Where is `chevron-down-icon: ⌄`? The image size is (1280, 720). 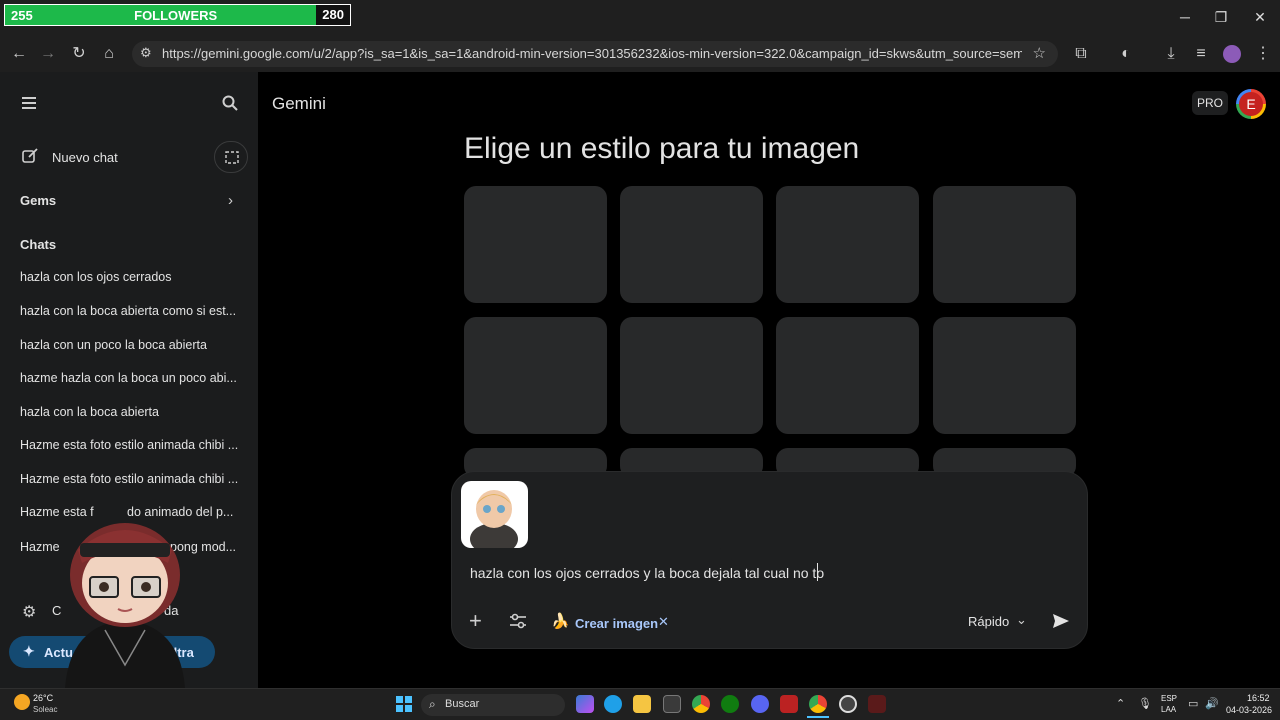
chevron-down-icon: ⌄ is located at coordinates (1021, 620).